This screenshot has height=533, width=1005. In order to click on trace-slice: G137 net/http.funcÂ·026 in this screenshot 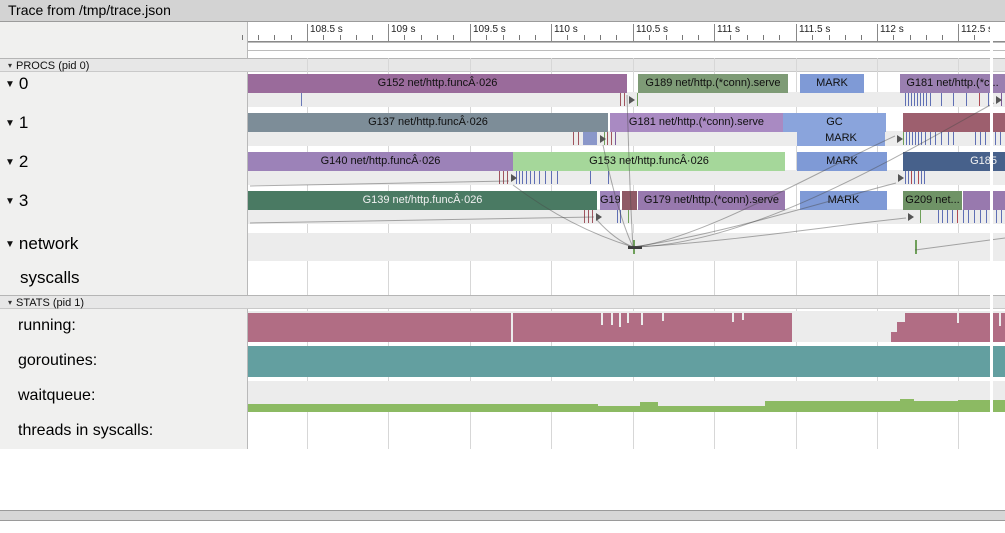, I will do `click(428, 122)`.